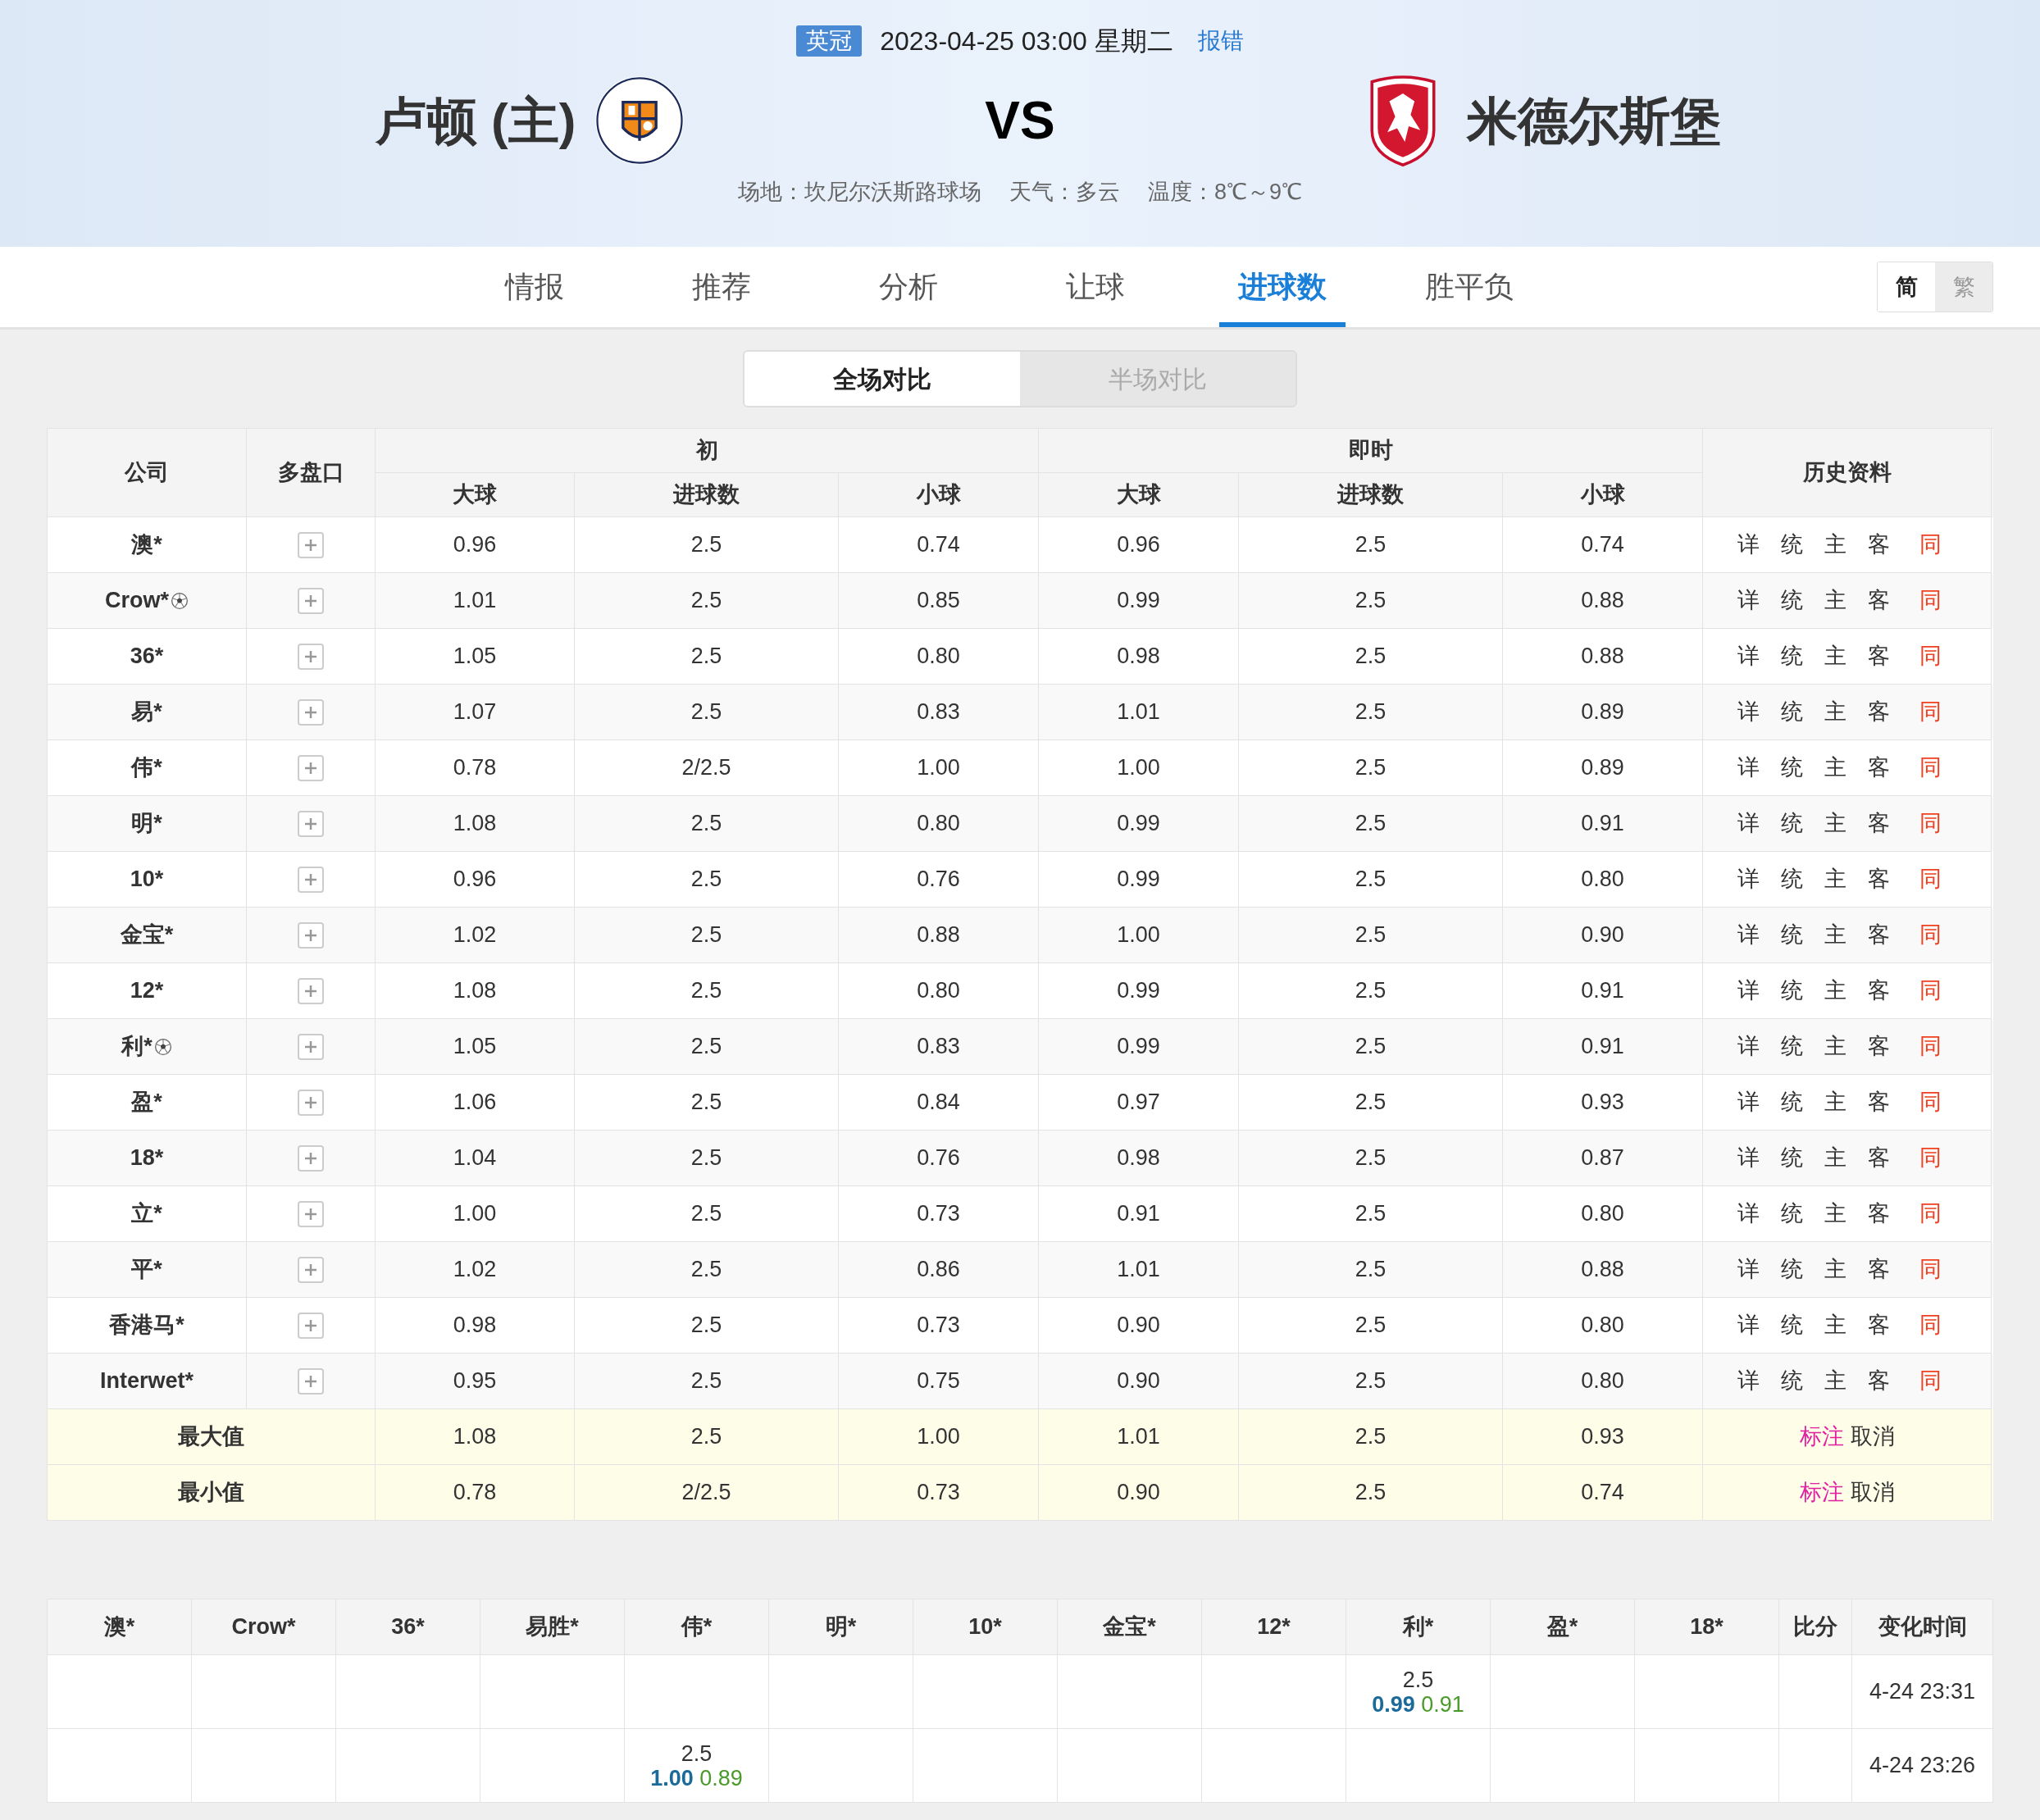  What do you see at coordinates (1282, 287) in the screenshot?
I see `nav-tab: 进球数` at bounding box center [1282, 287].